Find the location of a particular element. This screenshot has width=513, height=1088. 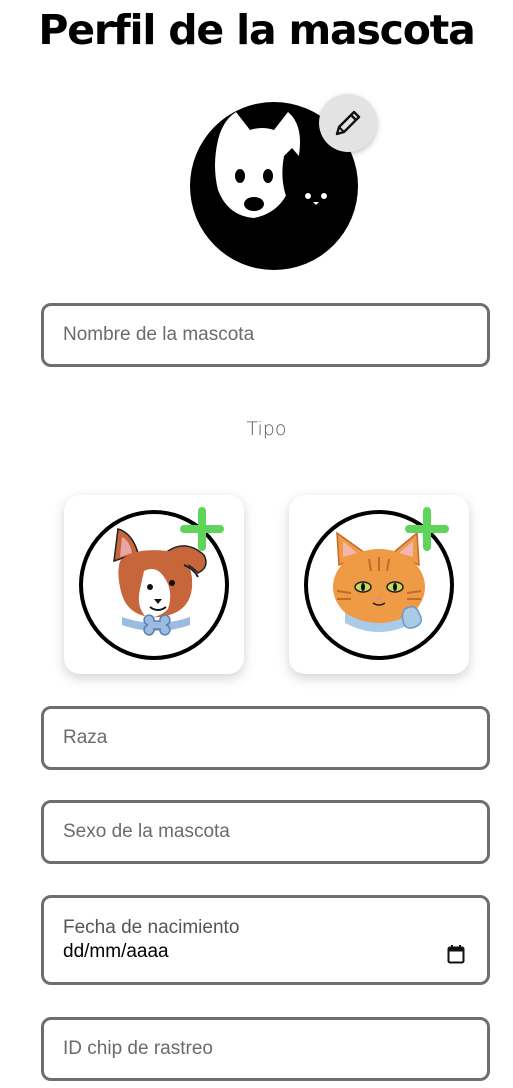

pencil-icon is located at coordinates (348, 123).